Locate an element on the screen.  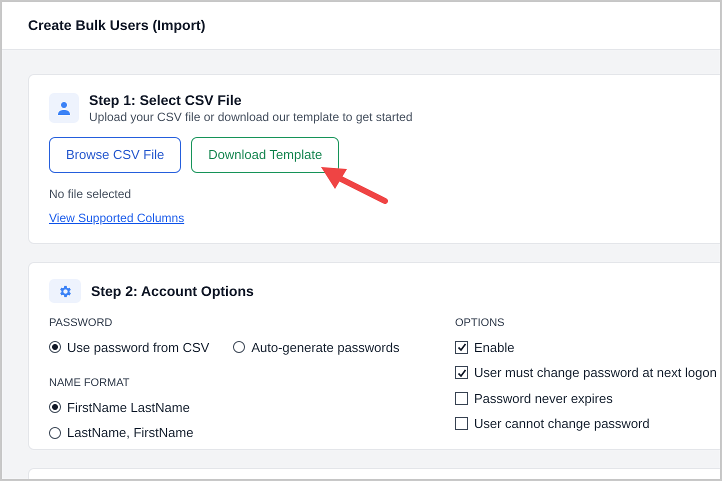
radio-option: Use password from CSV is located at coordinates (129, 347).